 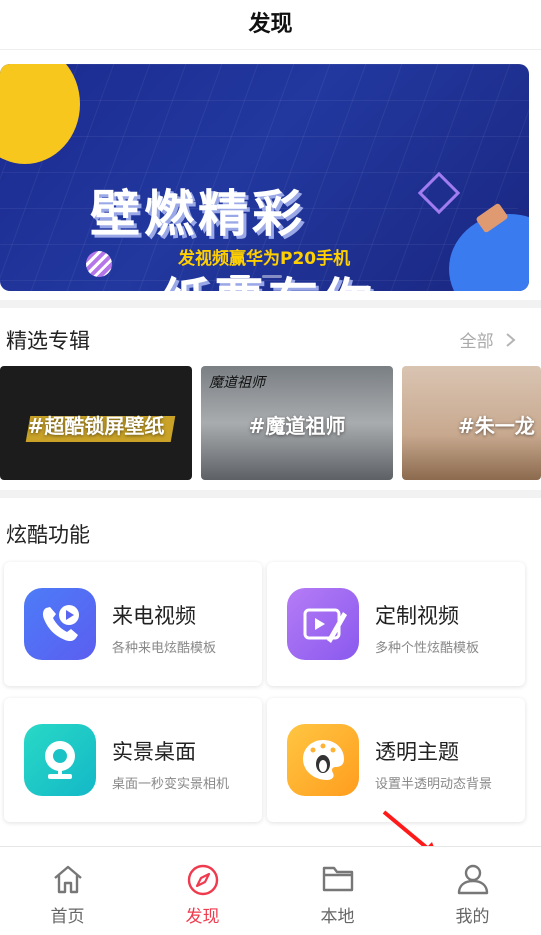 I want to click on feature-card-live-desktop: 实景桌面 桌面一秒变实景相机, so click(x=133, y=760).